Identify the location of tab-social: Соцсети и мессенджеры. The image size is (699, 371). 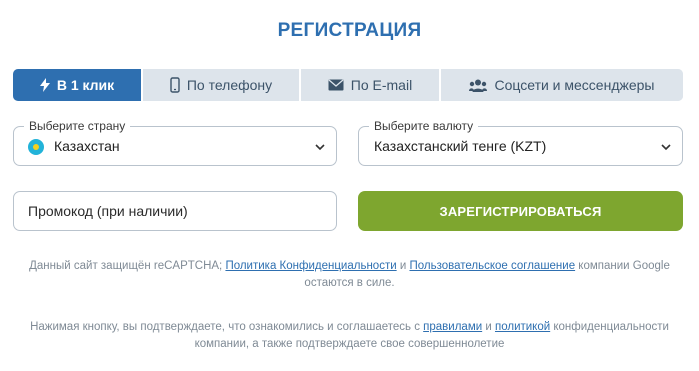
(562, 85).